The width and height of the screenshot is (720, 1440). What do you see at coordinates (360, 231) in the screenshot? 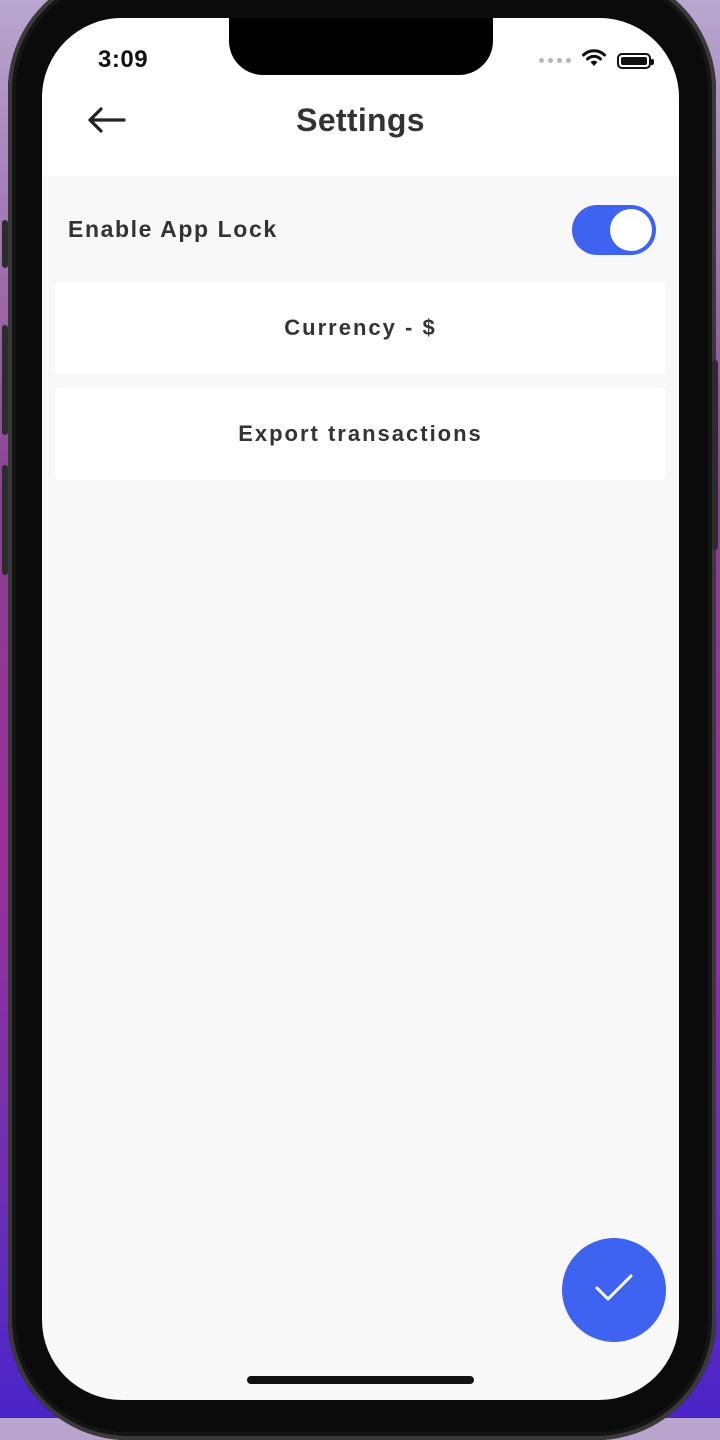
I see `app-lock-row: Enable App Lock` at bounding box center [360, 231].